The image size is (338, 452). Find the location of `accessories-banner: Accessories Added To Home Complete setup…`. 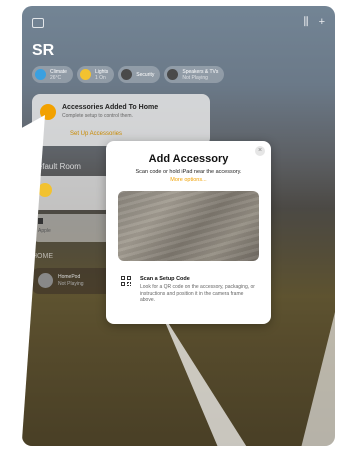

accessories-banner: Accessories Added To Home Complete setup… is located at coordinates (121, 120).